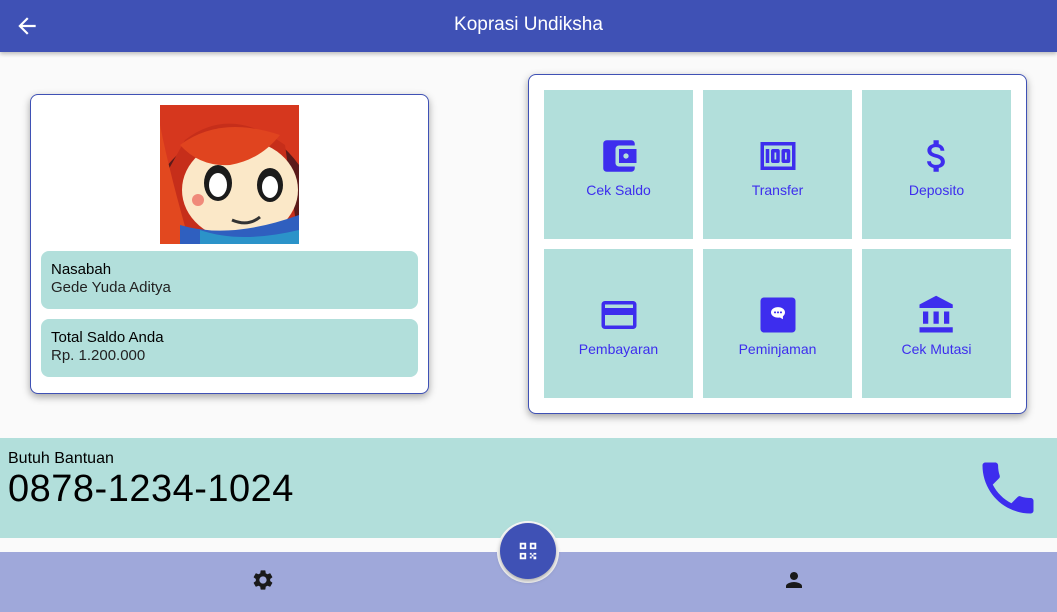  I want to click on phone-icon, so click(1008, 488).